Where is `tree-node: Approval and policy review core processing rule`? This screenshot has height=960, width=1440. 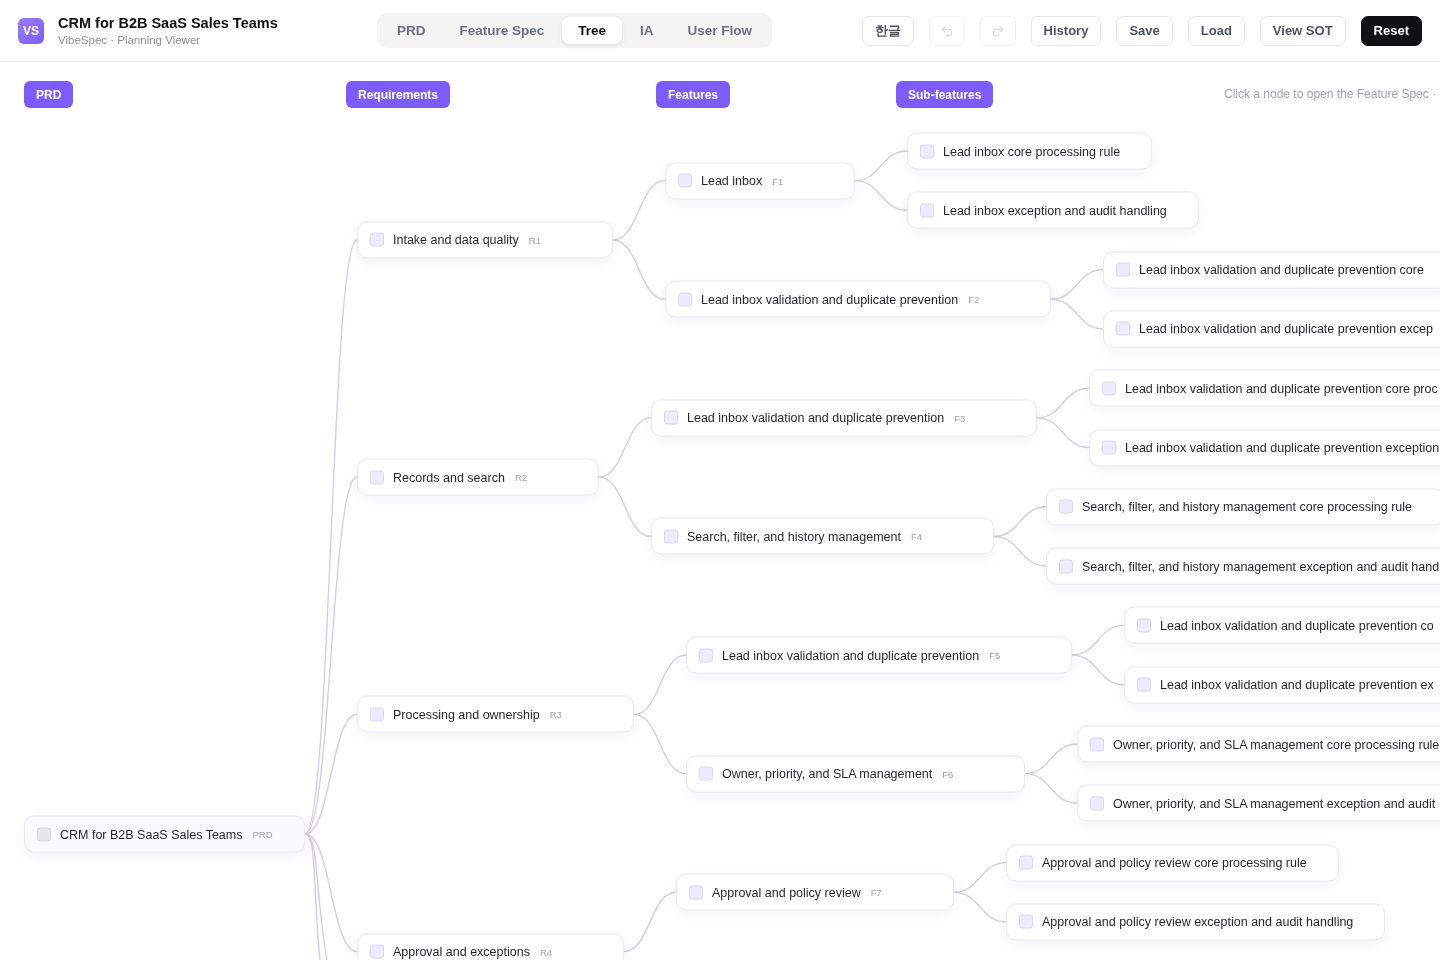 tree-node: Approval and policy review core processing rule is located at coordinates (1172, 863).